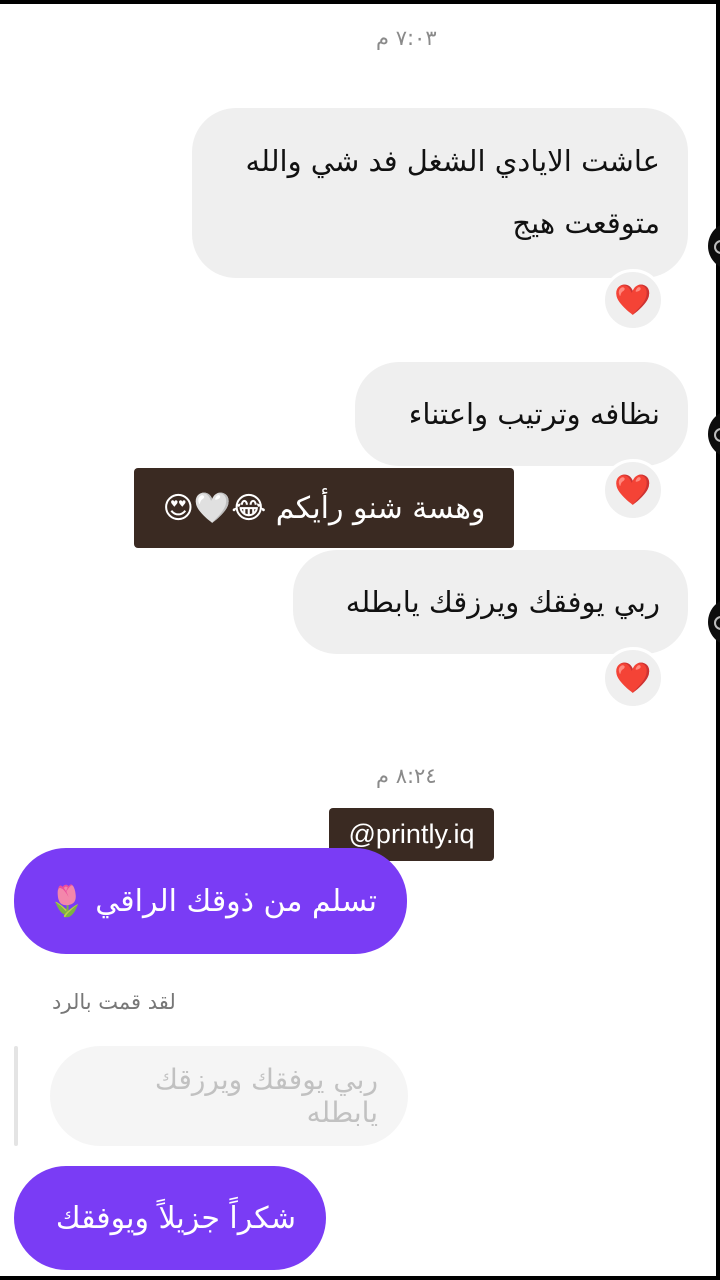 This screenshot has width=720, height=1280. What do you see at coordinates (324, 508) in the screenshot?
I see `video-caption-overlay: وهسة شنو رأيكم 😂🤍😍` at bounding box center [324, 508].